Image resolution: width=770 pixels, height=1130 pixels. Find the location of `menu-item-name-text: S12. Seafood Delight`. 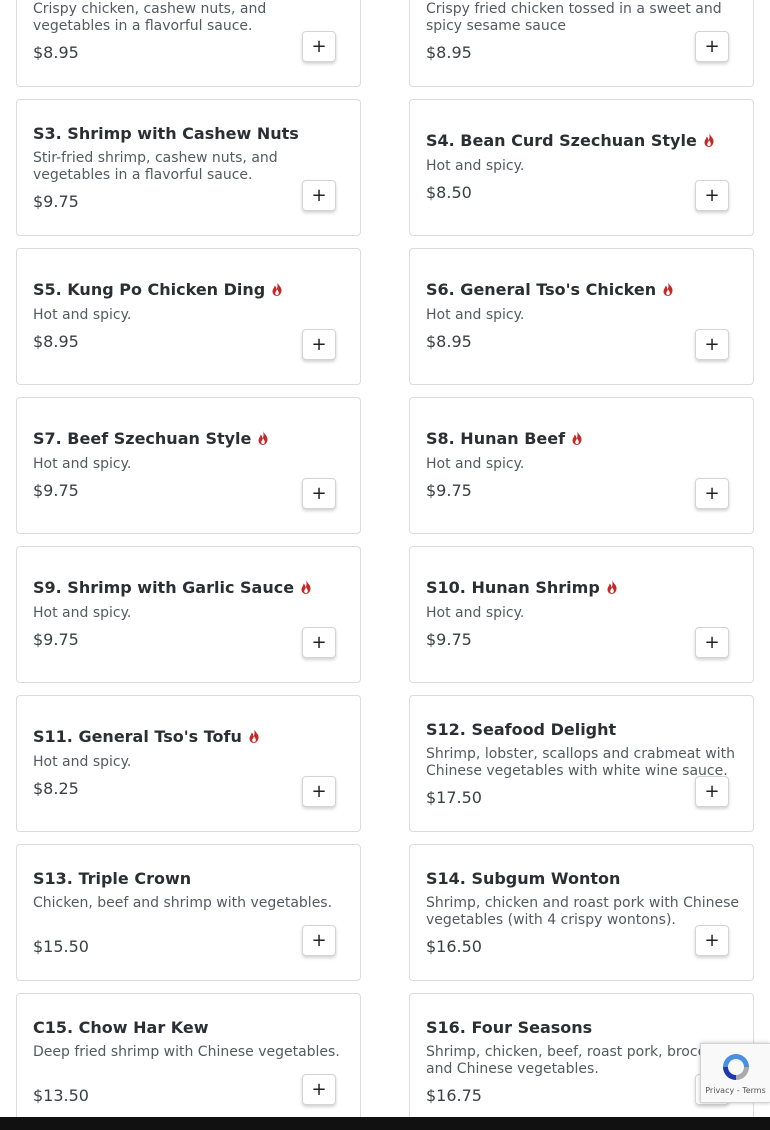

menu-item-name-text: S12. Seafood Delight is located at coordinates (521, 729).